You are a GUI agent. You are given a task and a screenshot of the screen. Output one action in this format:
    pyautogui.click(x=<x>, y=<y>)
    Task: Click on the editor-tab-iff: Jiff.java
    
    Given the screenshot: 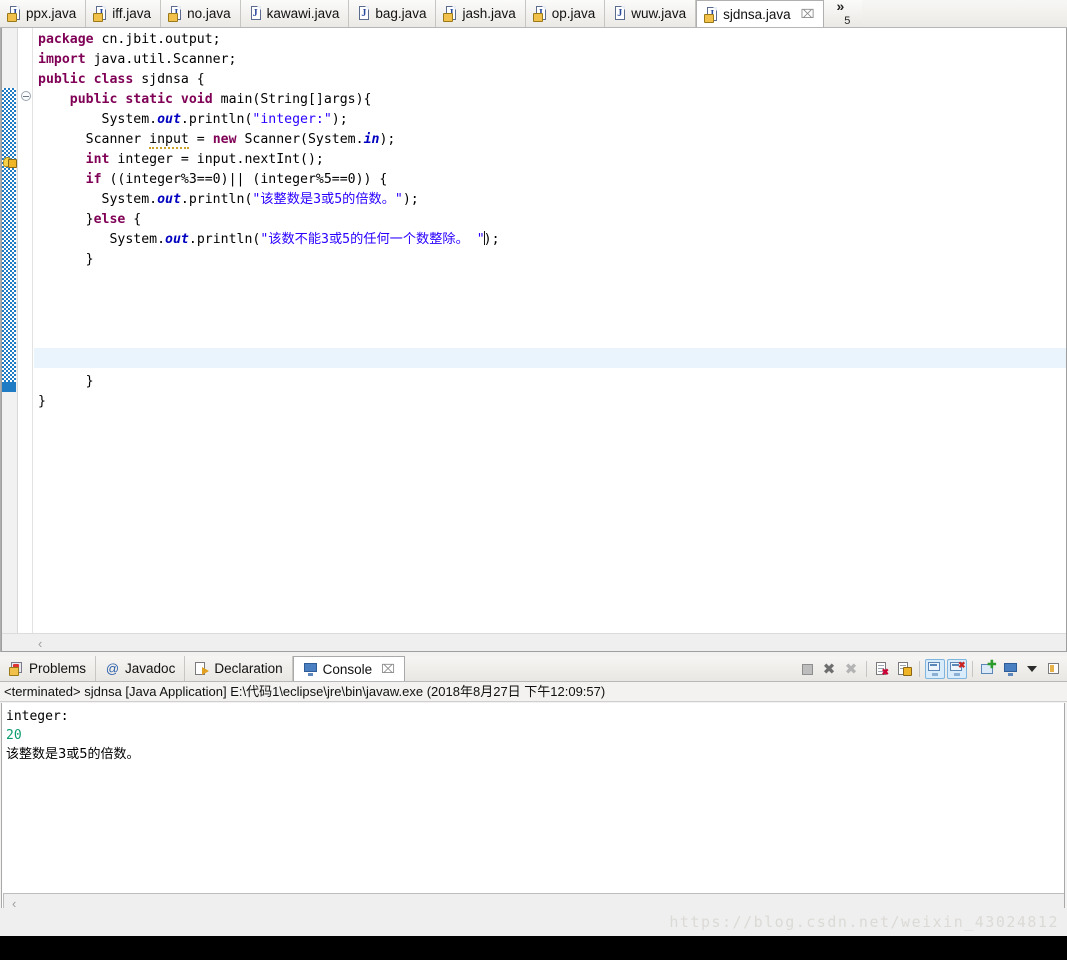 What is the action you would take?
    pyautogui.click(x=124, y=13)
    